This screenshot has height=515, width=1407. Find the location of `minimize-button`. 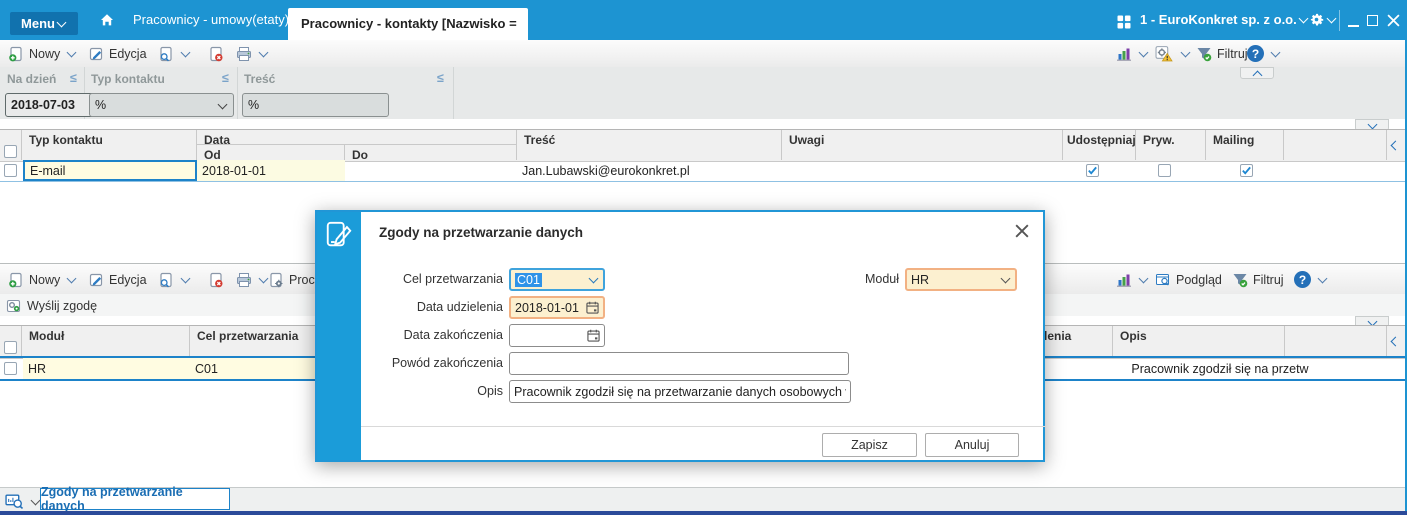

minimize-button is located at coordinates (1353, 26).